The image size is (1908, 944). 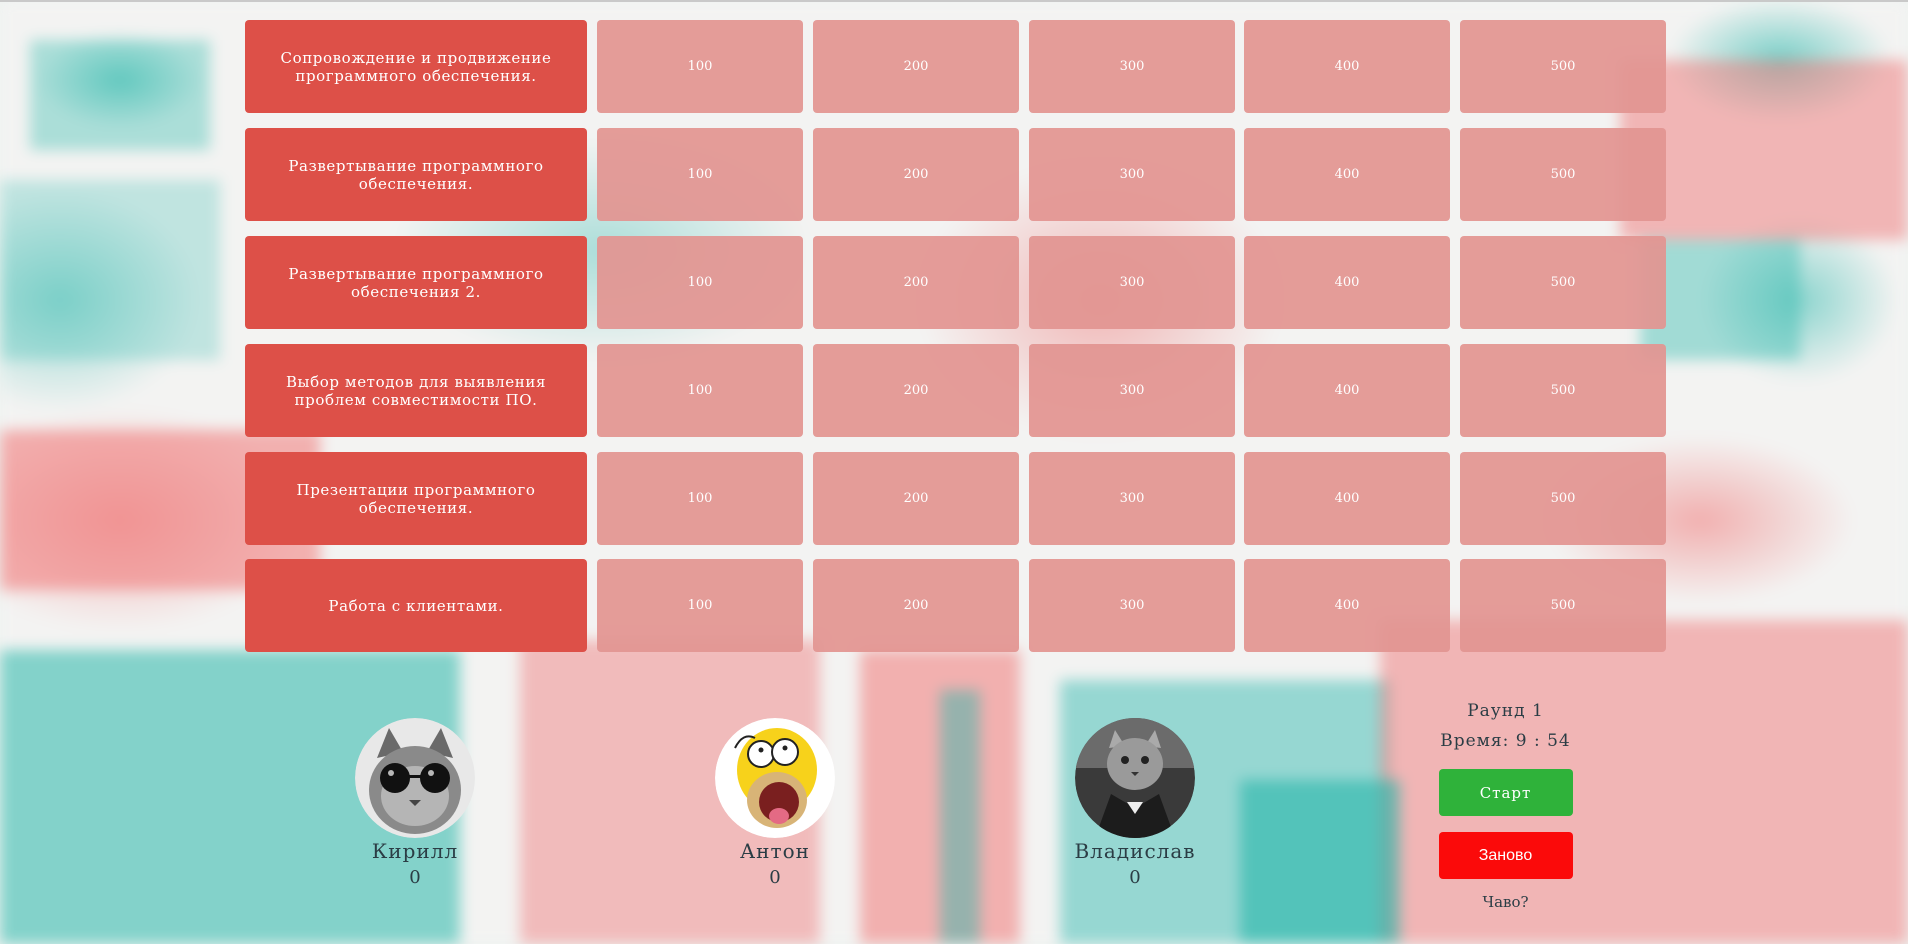 I want to click on help-link: Чаво?, so click(x=1505, y=902).